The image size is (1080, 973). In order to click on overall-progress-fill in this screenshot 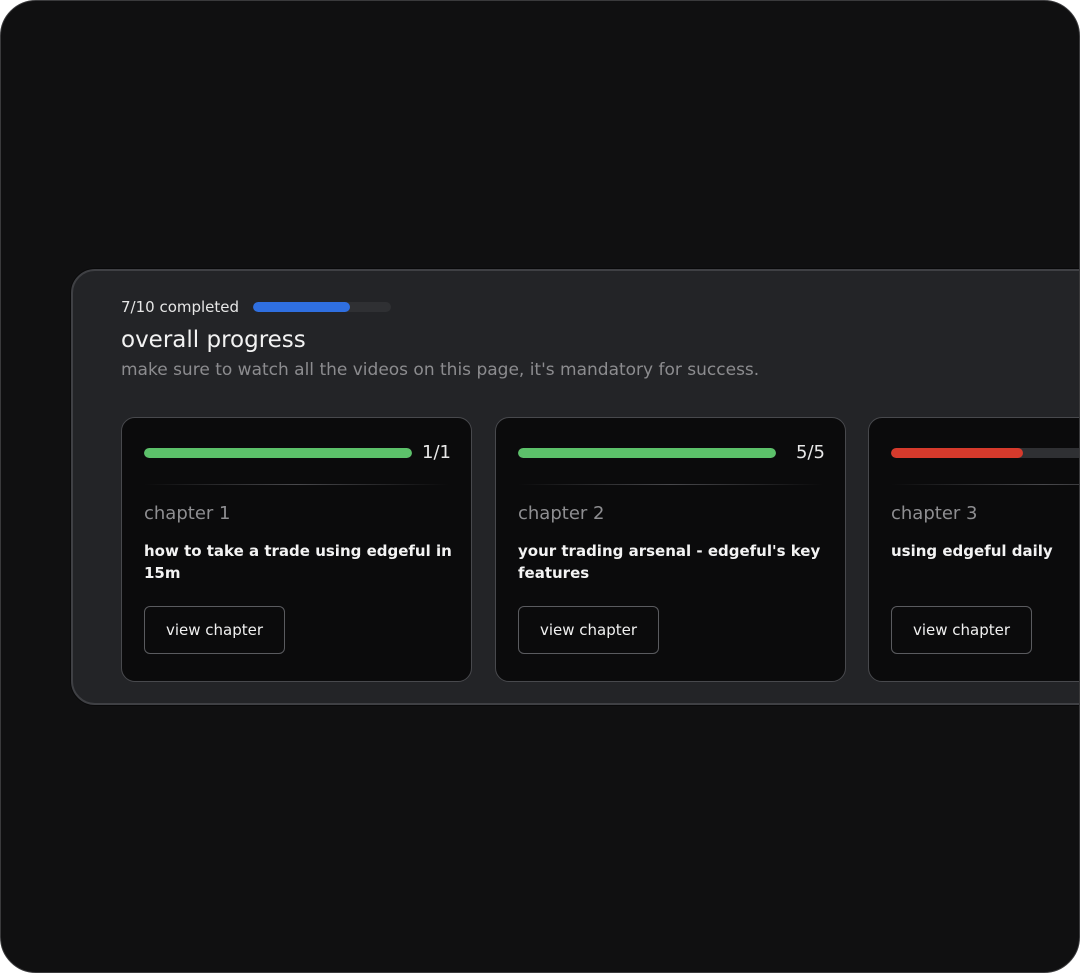, I will do `click(301, 307)`.